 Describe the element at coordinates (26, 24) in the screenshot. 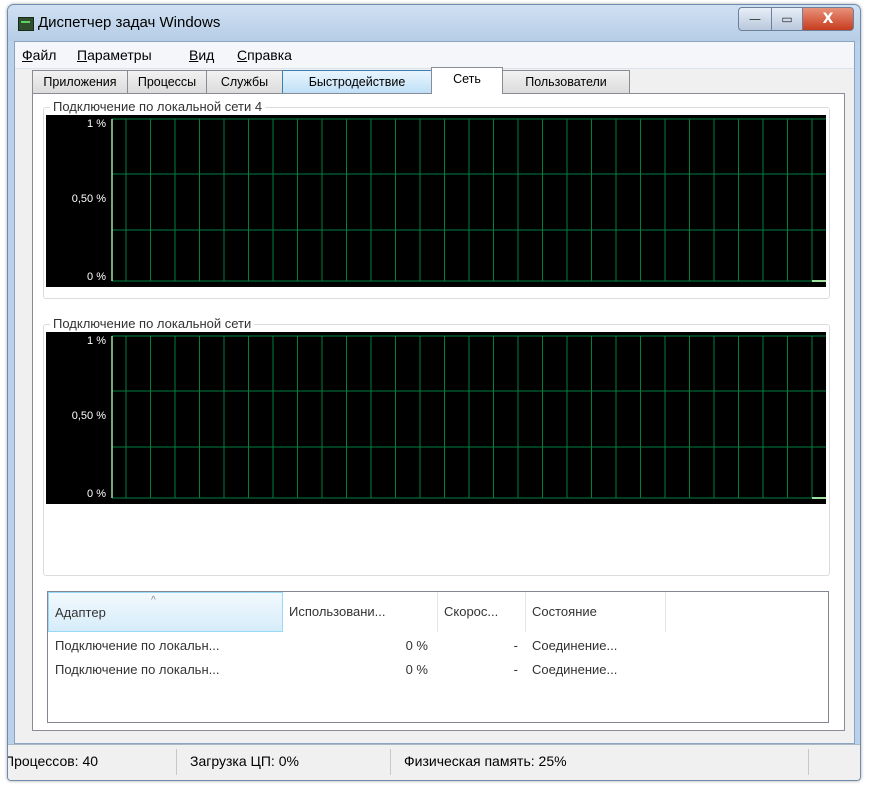

I see `task-manager-icon` at that location.